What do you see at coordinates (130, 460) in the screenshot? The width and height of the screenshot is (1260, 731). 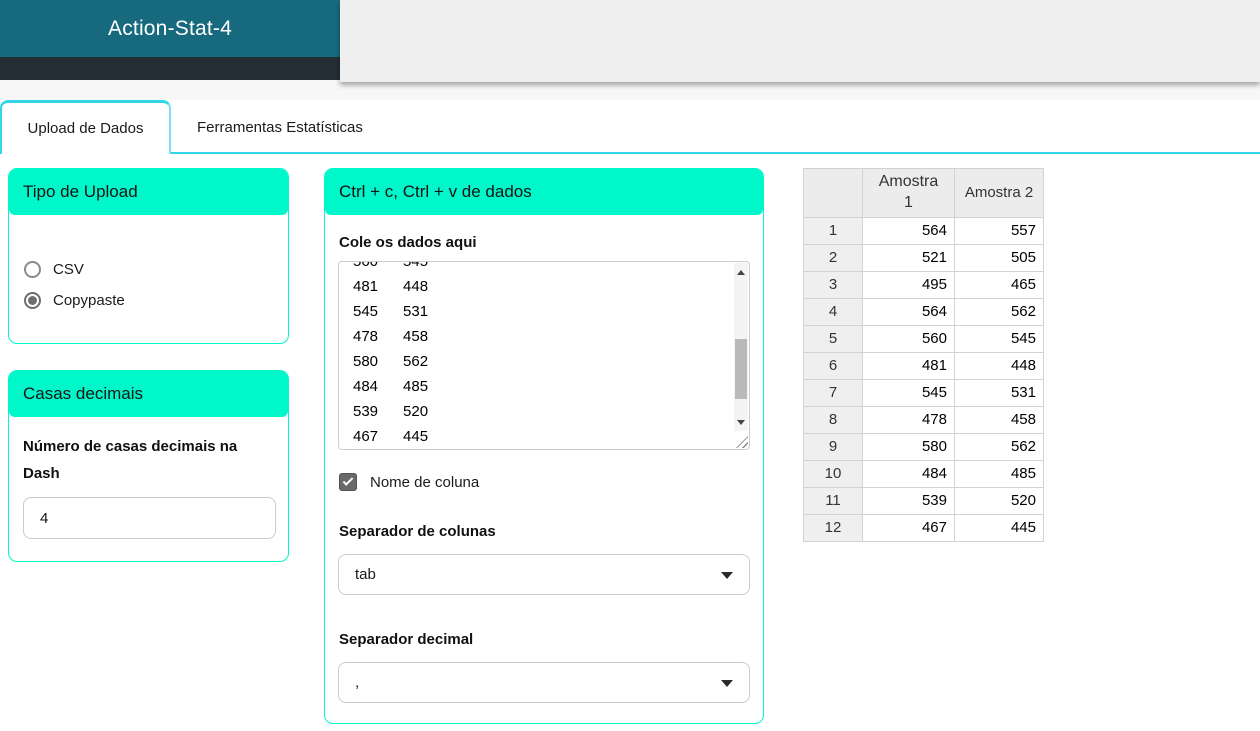 I see `decimals-input-label: Número de casas decimais na Dash` at bounding box center [130, 460].